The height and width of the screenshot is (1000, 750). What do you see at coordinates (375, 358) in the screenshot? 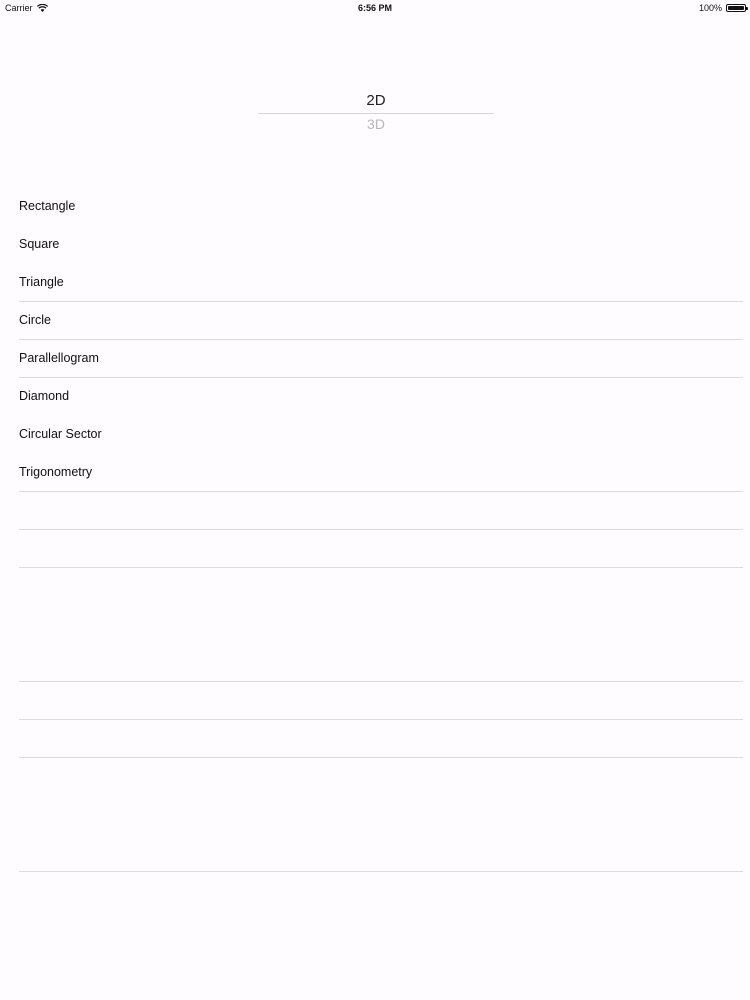
I see `shape-item-parallellogram: Parallellogram` at bounding box center [375, 358].